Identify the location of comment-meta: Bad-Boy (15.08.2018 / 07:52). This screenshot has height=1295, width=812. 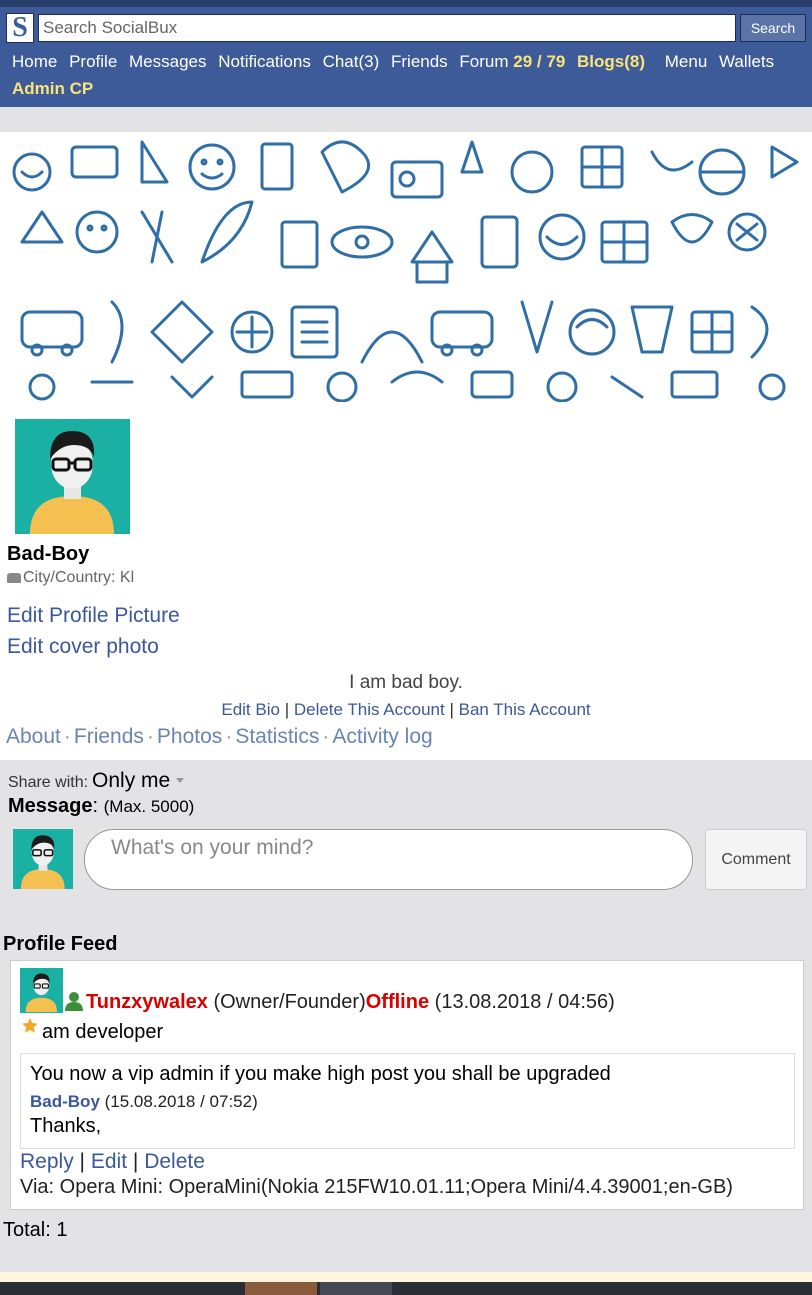
(144, 1102).